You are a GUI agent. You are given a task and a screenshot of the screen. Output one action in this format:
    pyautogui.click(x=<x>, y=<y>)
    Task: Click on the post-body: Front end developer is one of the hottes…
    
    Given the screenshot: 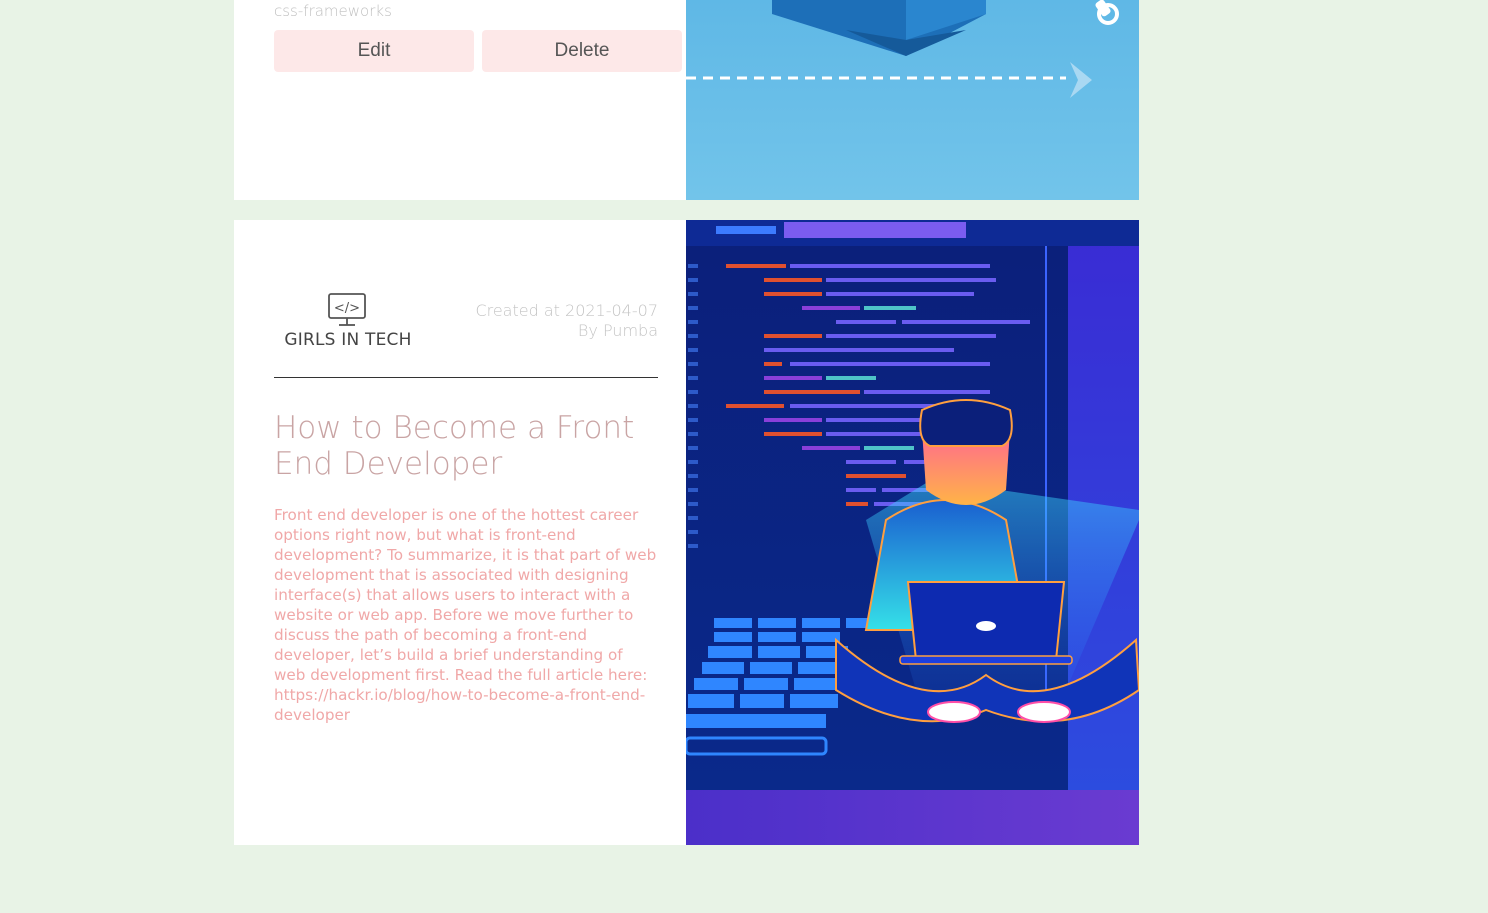 What is the action you would take?
    pyautogui.click(x=465, y=615)
    